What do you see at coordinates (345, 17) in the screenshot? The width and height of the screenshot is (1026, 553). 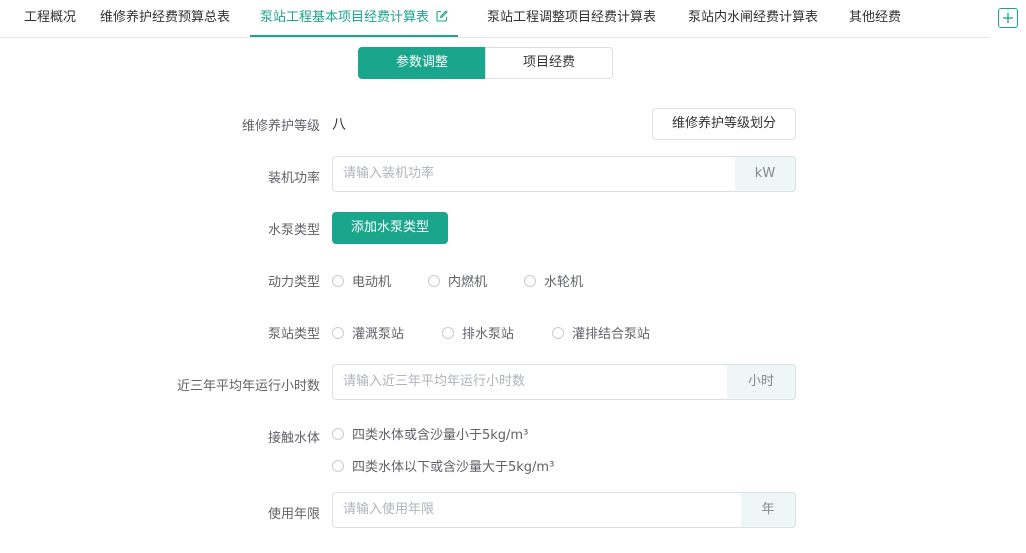 I see `tab-label: 泵站工程基本项目经费计算表` at bounding box center [345, 17].